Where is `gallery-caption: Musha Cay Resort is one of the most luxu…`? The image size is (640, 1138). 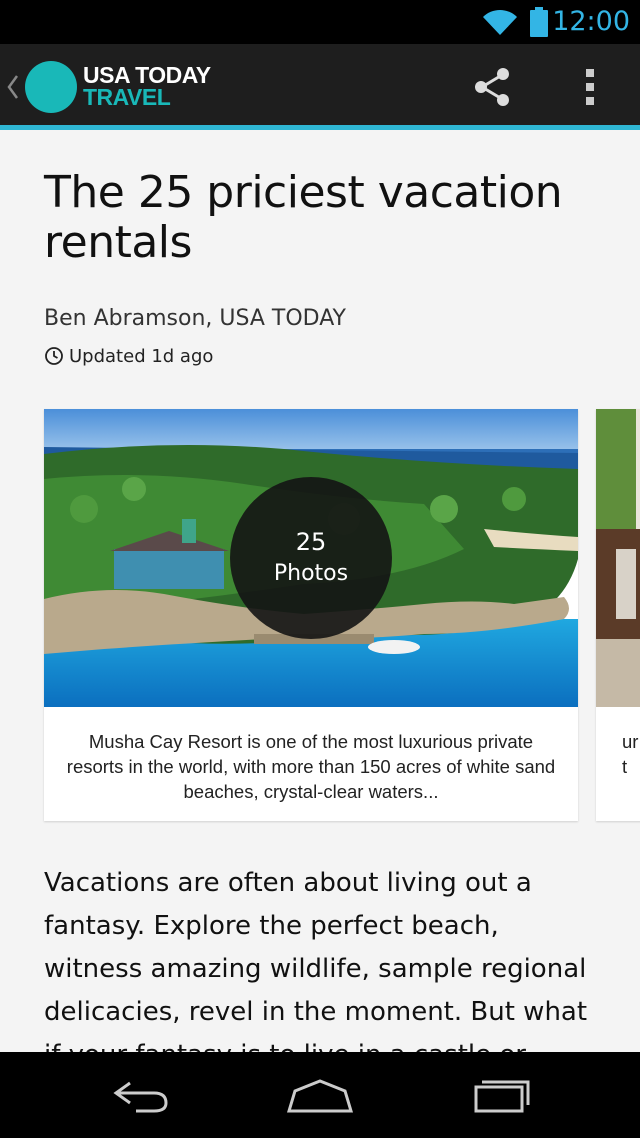 gallery-caption: Musha Cay Resort is one of the most luxu… is located at coordinates (311, 766).